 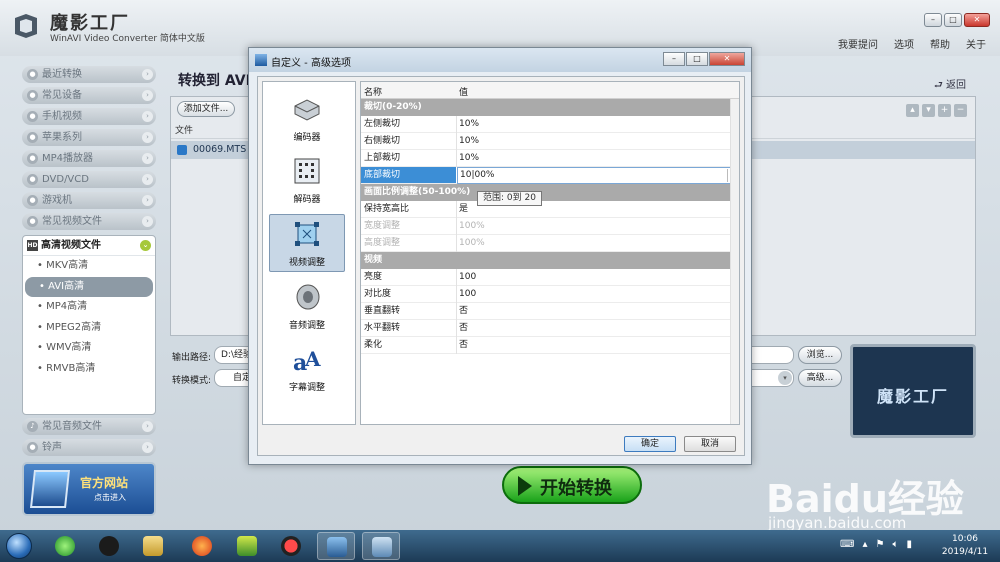 I want to click on row-contrast: 对比度 100, so click(x=550, y=294).